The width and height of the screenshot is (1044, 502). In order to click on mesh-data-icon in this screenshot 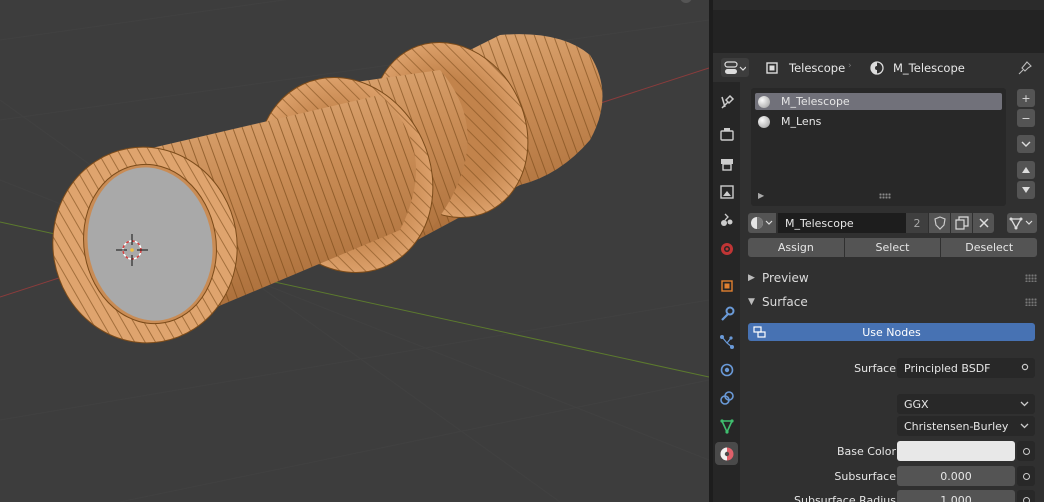, I will do `click(1021, 223)`.